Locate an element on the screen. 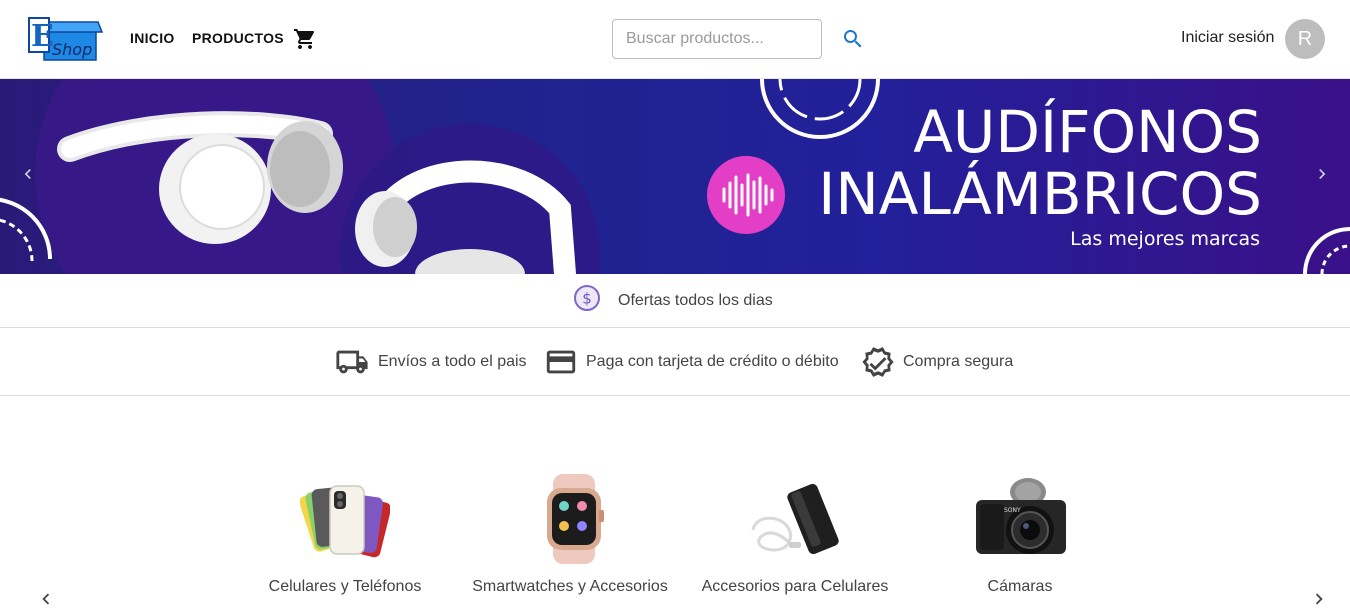 The height and width of the screenshot is (613, 1350). dollar-icon: $ is located at coordinates (587, 298).